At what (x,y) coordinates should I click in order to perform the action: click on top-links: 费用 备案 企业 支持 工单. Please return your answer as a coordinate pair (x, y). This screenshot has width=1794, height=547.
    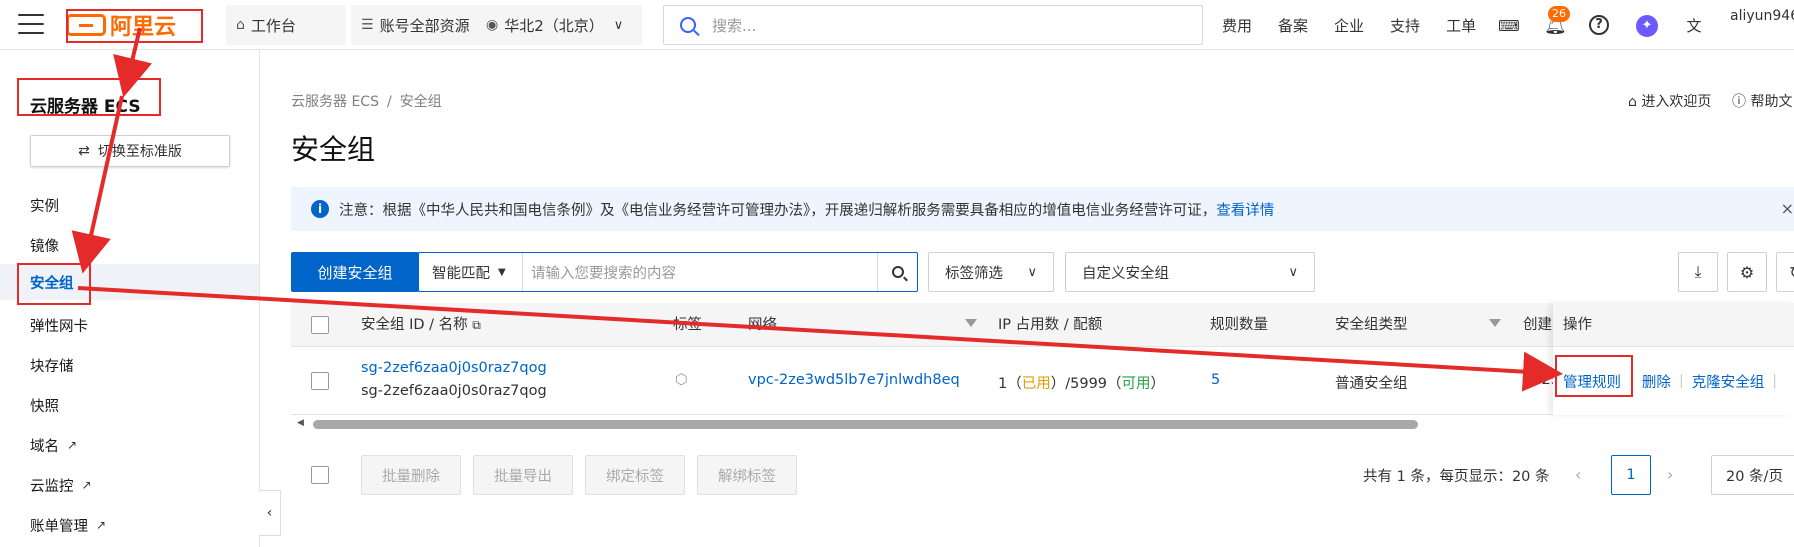
    Looking at the image, I should click on (1362, 25).